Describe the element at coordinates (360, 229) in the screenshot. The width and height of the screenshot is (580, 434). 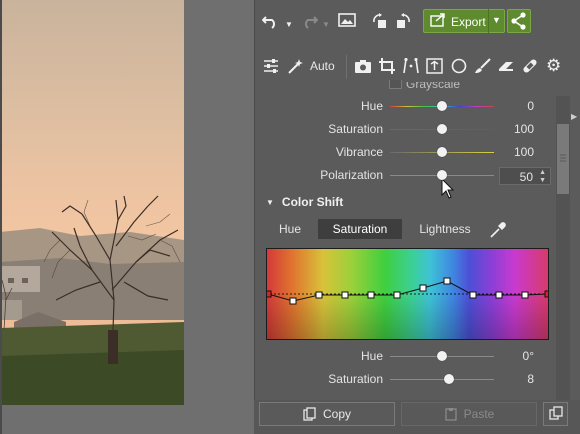
I see `tab-saturation: Saturation` at that location.